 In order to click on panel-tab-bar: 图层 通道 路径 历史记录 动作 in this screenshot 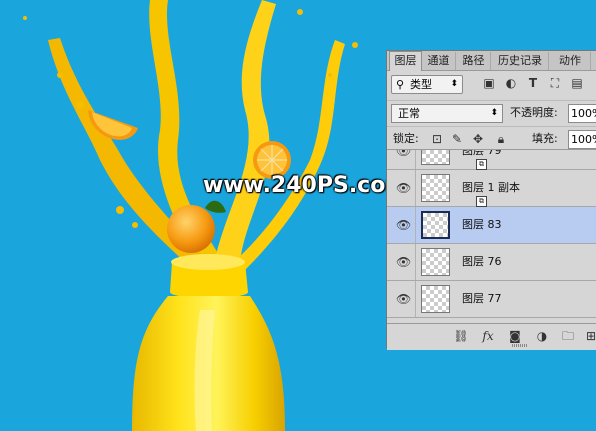, I will do `click(491, 61)`.